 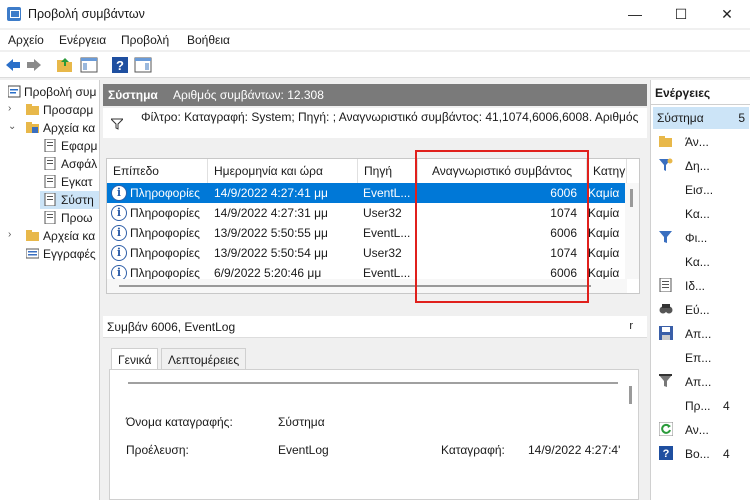 I want to click on properties-icon, so click(x=665, y=285).